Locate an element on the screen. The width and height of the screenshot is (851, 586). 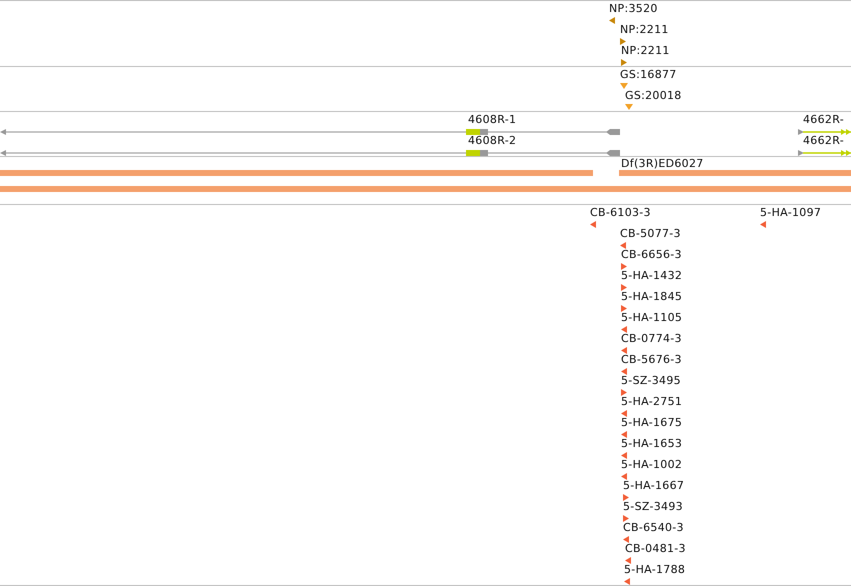
gene-label: 4608R-1 is located at coordinates (492, 119).